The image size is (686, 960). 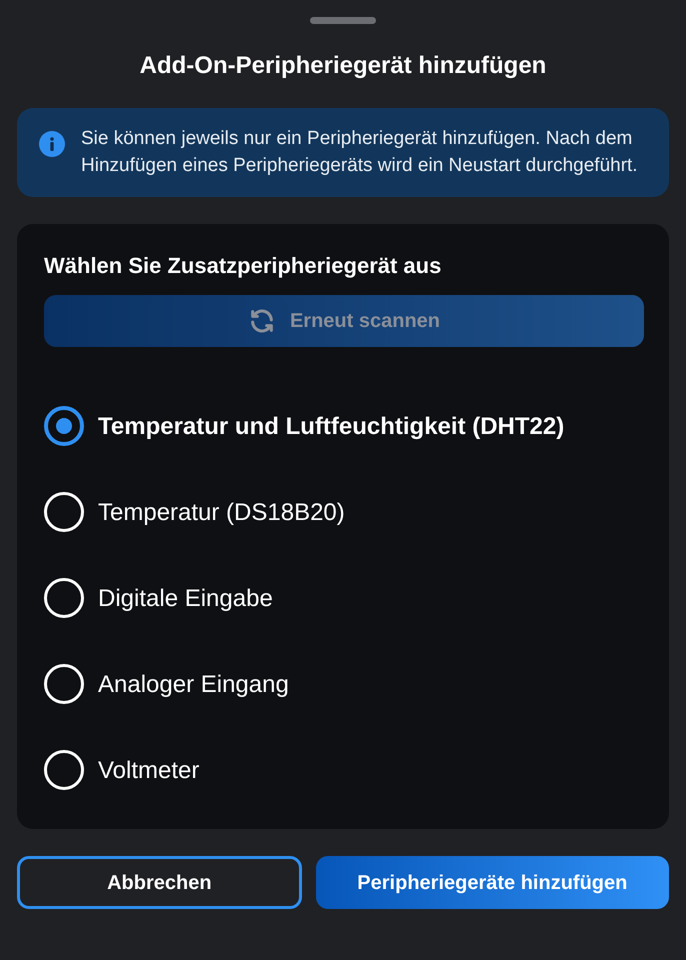 I want to click on option-label: Voltmeter, so click(x=149, y=771).